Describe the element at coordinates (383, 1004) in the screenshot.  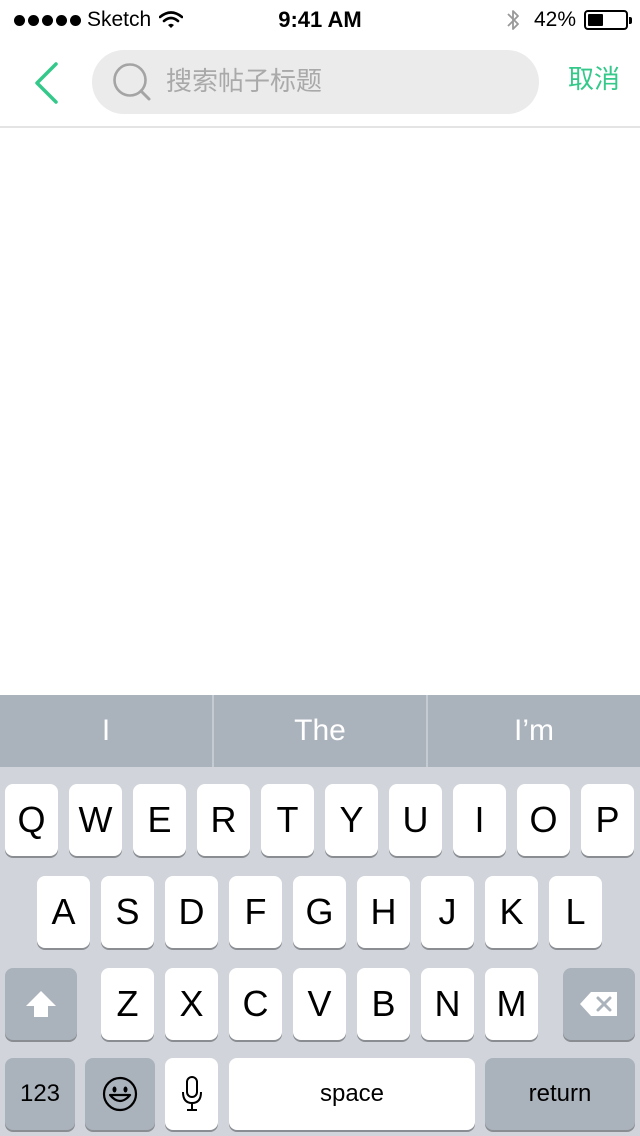
I see `key-b: B` at that location.